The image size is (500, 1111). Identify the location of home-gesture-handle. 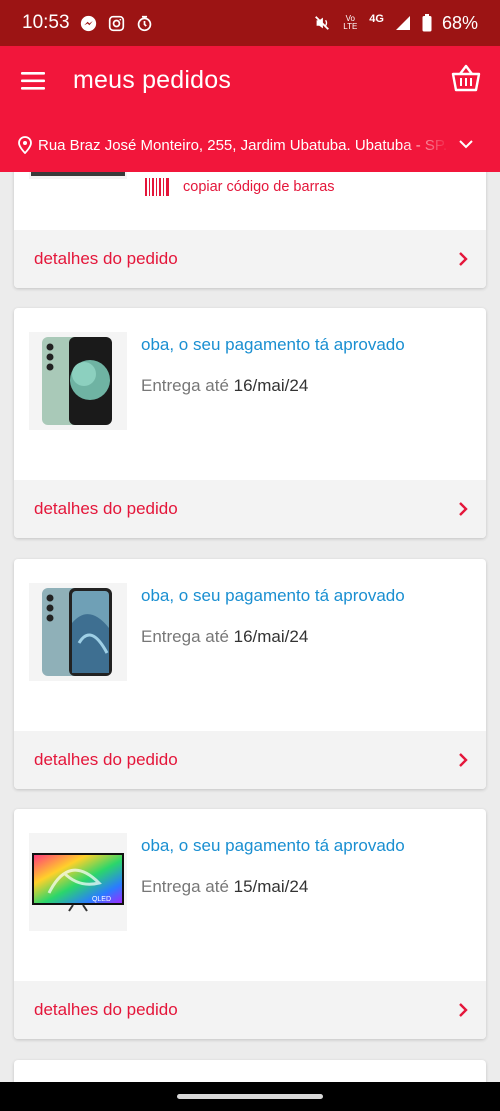
(250, 1096).